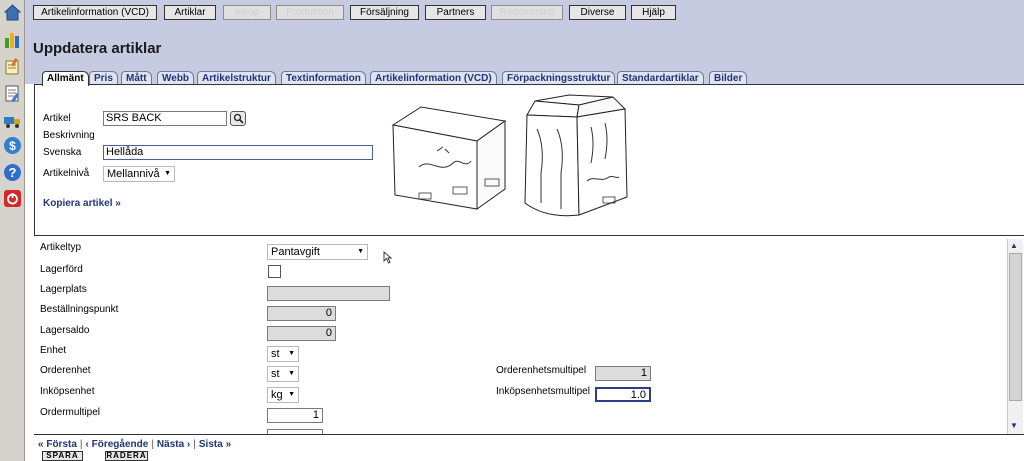 The width and height of the screenshot is (1024, 461). What do you see at coordinates (215, 444) in the screenshot?
I see `pager-last-link: Sista »` at bounding box center [215, 444].